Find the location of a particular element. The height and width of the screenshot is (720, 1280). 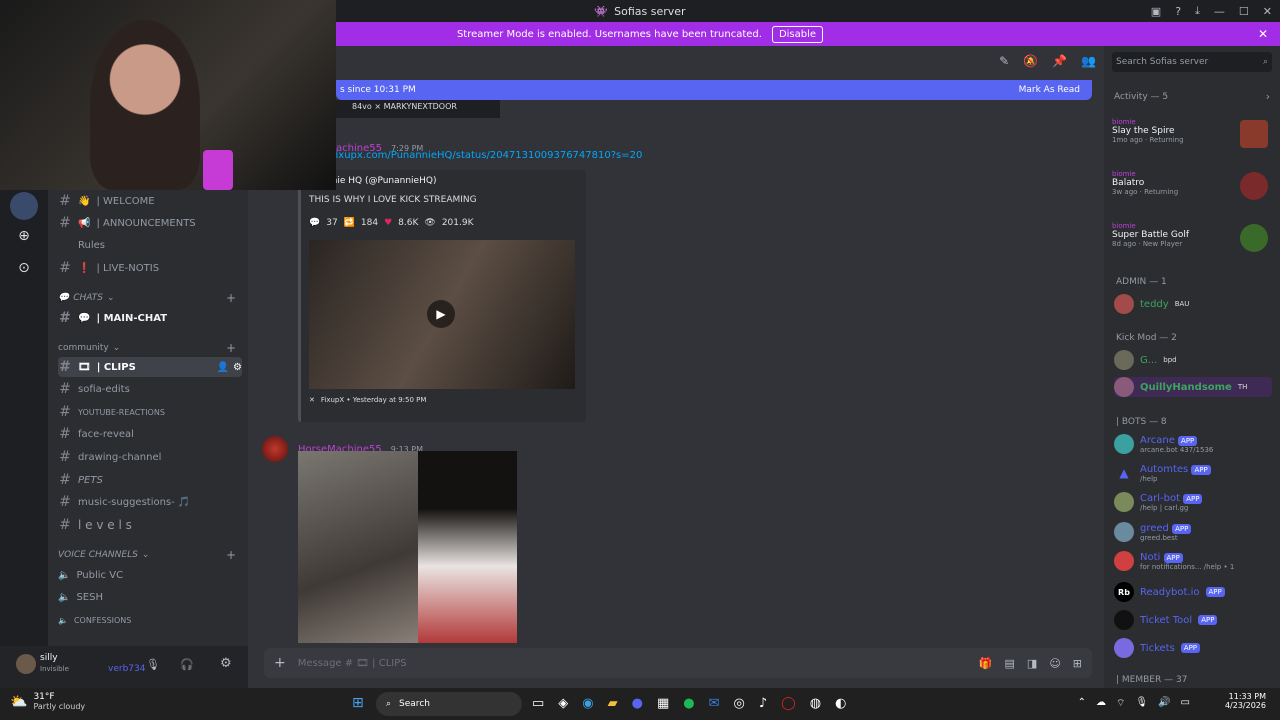

server-avatar is located at coordinates (24, 206).